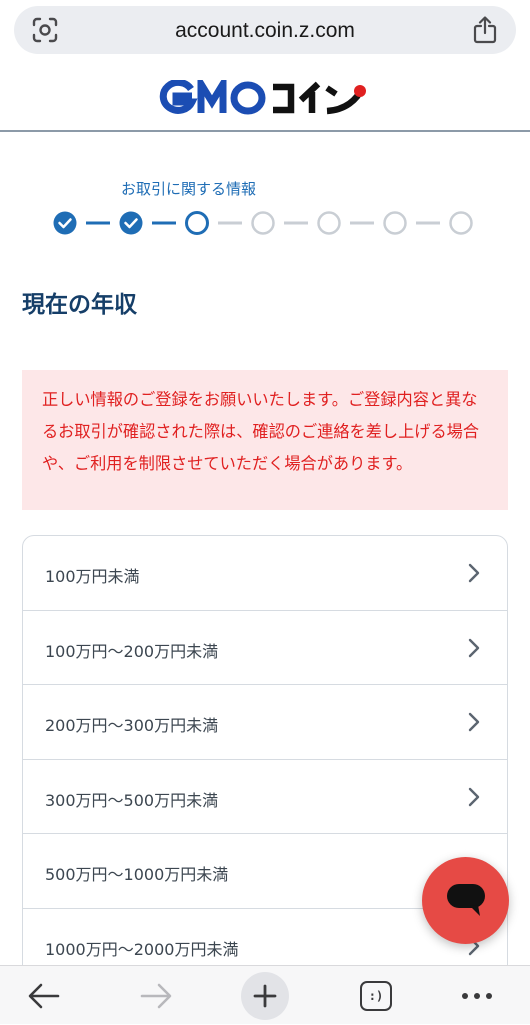  Describe the element at coordinates (395, 223) in the screenshot. I see `step-6-pending` at that location.